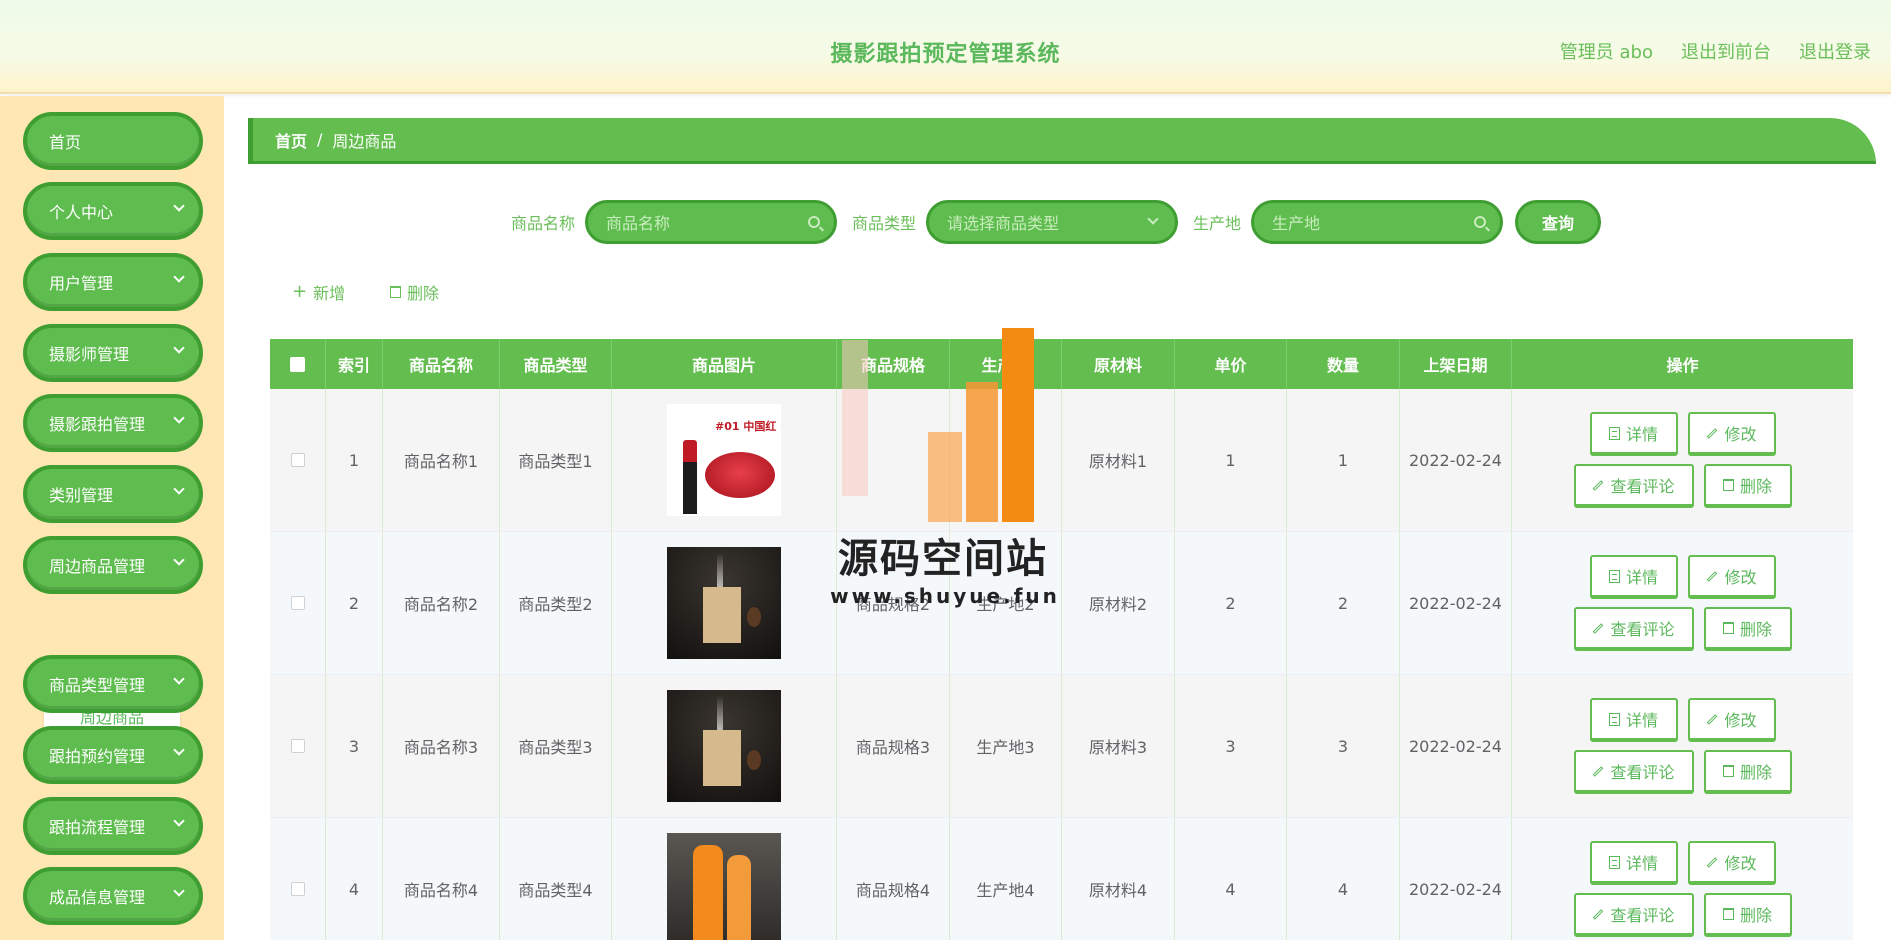 The image size is (1891, 940). I want to click on cell-image, so click(724, 746).